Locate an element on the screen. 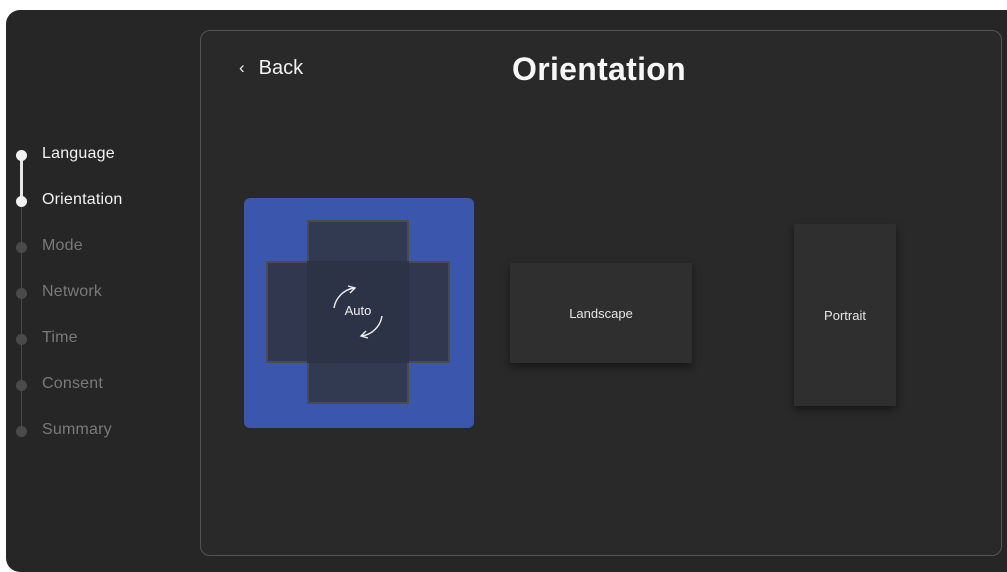 This screenshot has width=1007, height=572. orientation-option-landscape: Landscape is located at coordinates (601, 313).